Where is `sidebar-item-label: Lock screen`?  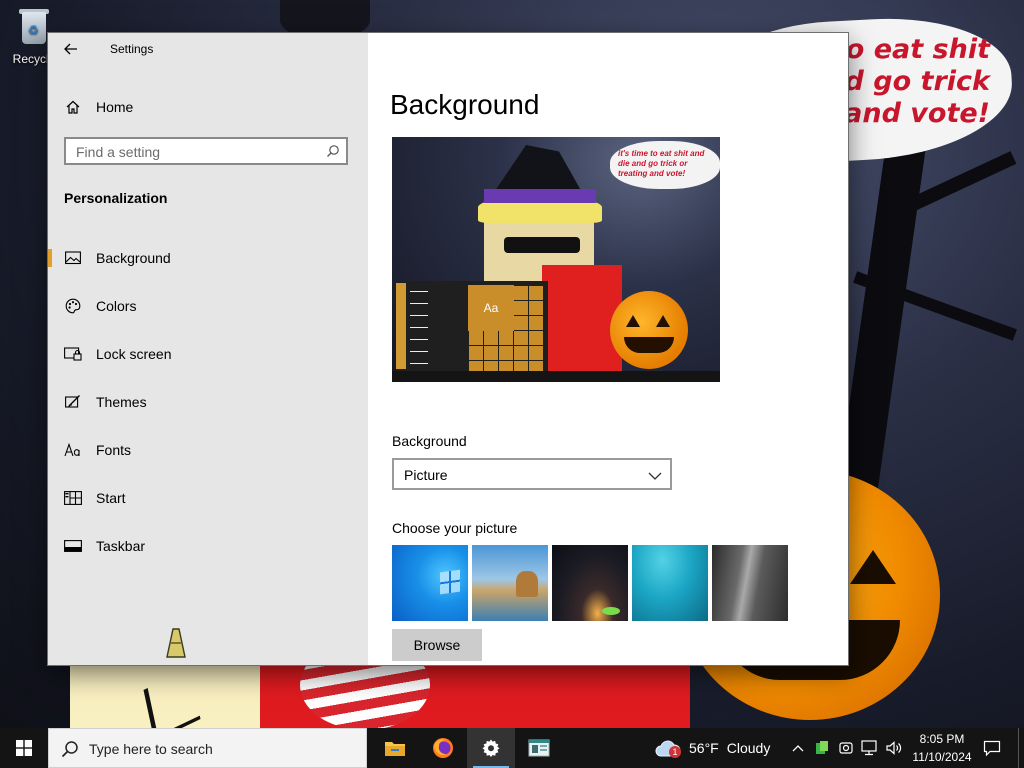
sidebar-item-label: Lock screen is located at coordinates (134, 354).